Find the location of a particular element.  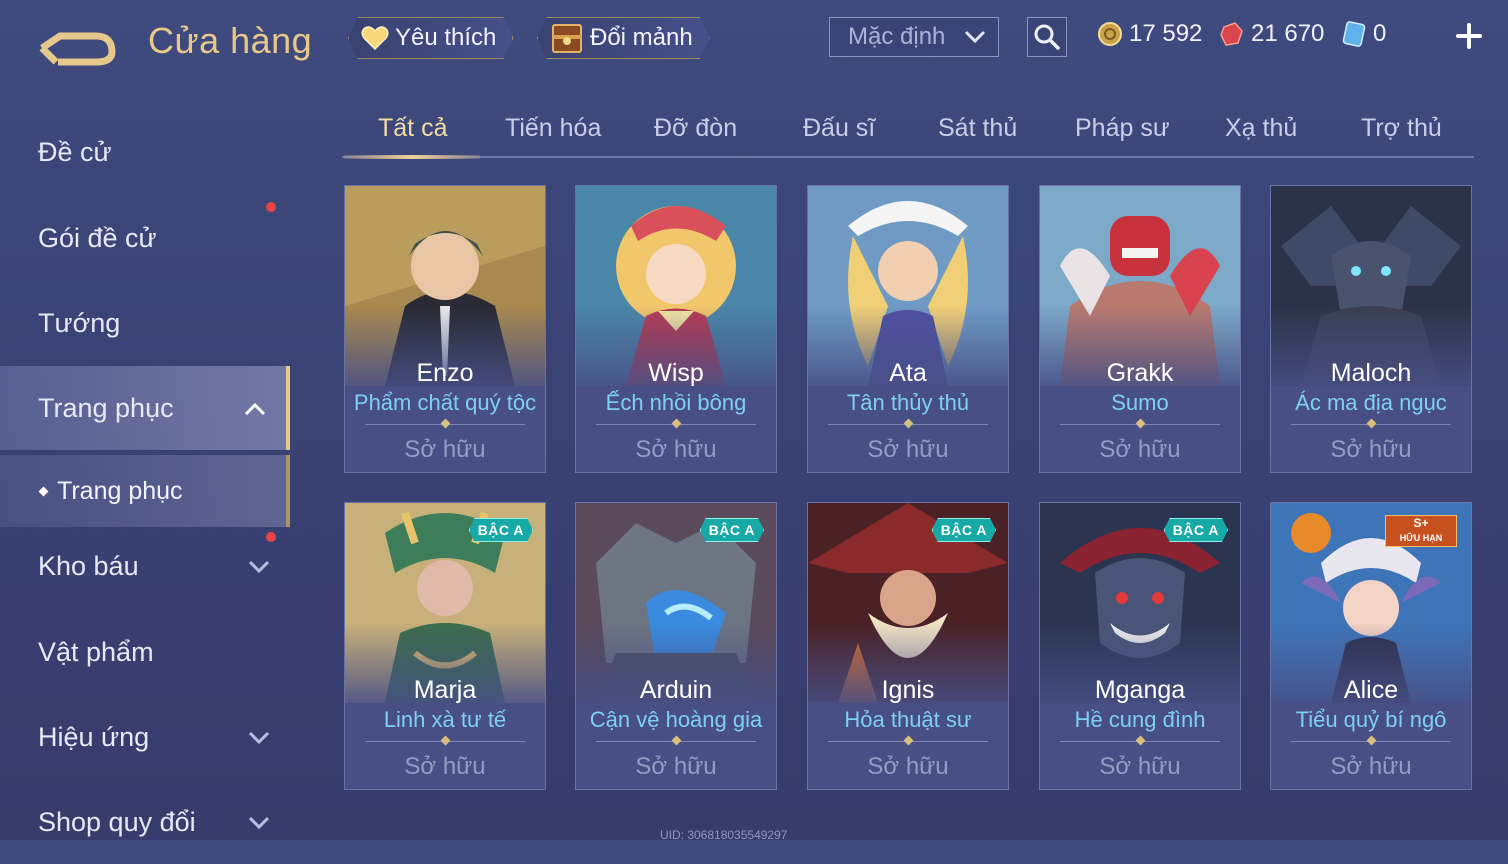

sort-dropdown: Mặc định is located at coordinates (914, 37).